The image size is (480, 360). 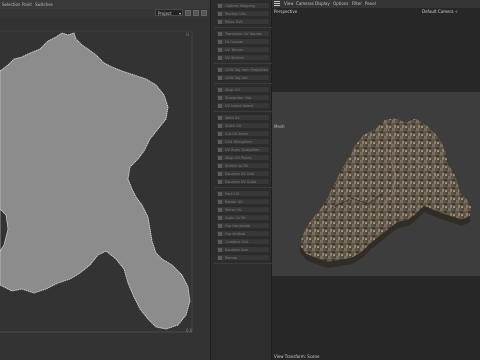 I want to click on tool-item: Relax UVs, so click(x=243, y=21).